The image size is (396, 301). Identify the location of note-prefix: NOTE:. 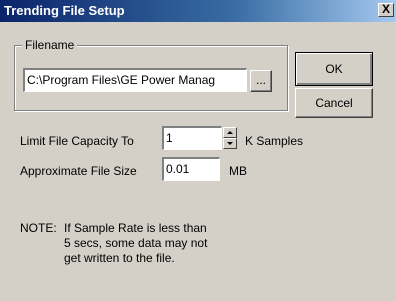
(38, 228).